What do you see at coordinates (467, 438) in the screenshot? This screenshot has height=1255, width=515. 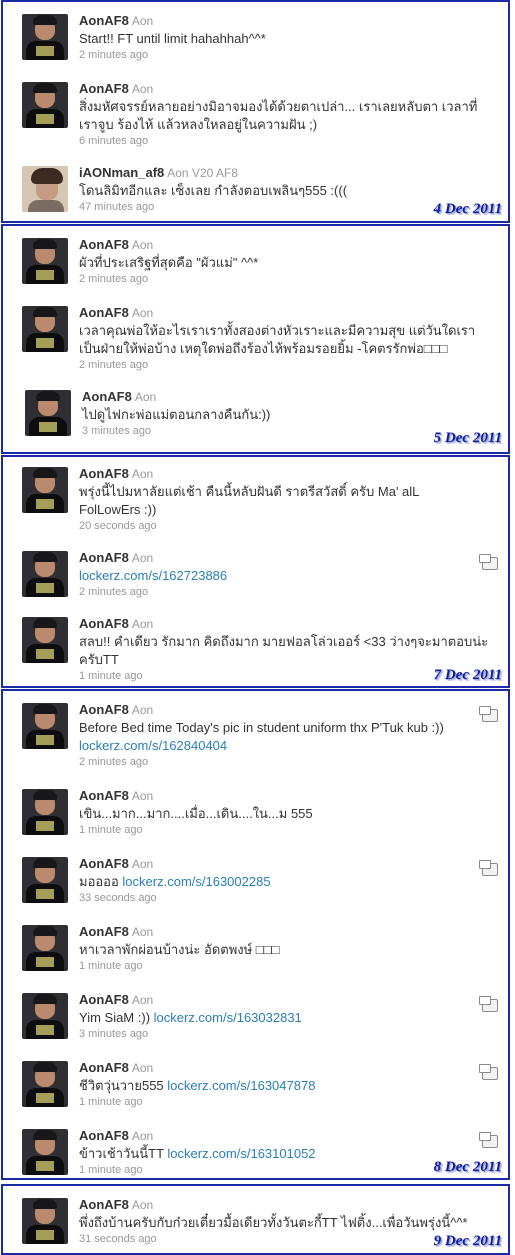 I see `date-label: 5 Dec 2011` at bounding box center [467, 438].